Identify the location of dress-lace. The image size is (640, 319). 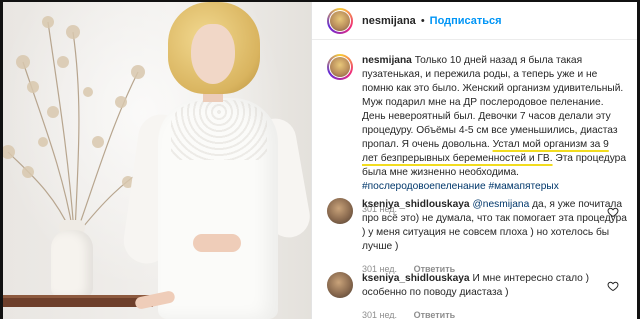
(219, 130).